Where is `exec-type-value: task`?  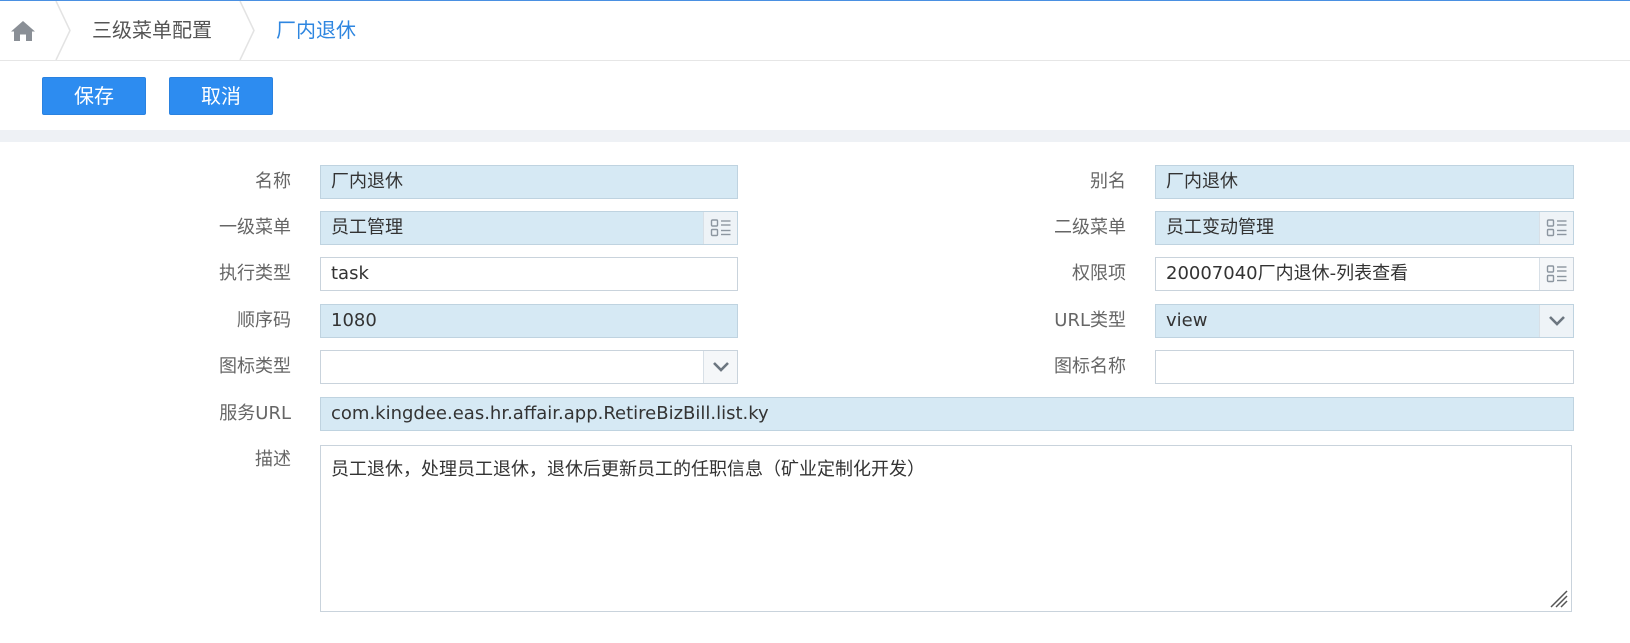
exec-type-value: task is located at coordinates (350, 273).